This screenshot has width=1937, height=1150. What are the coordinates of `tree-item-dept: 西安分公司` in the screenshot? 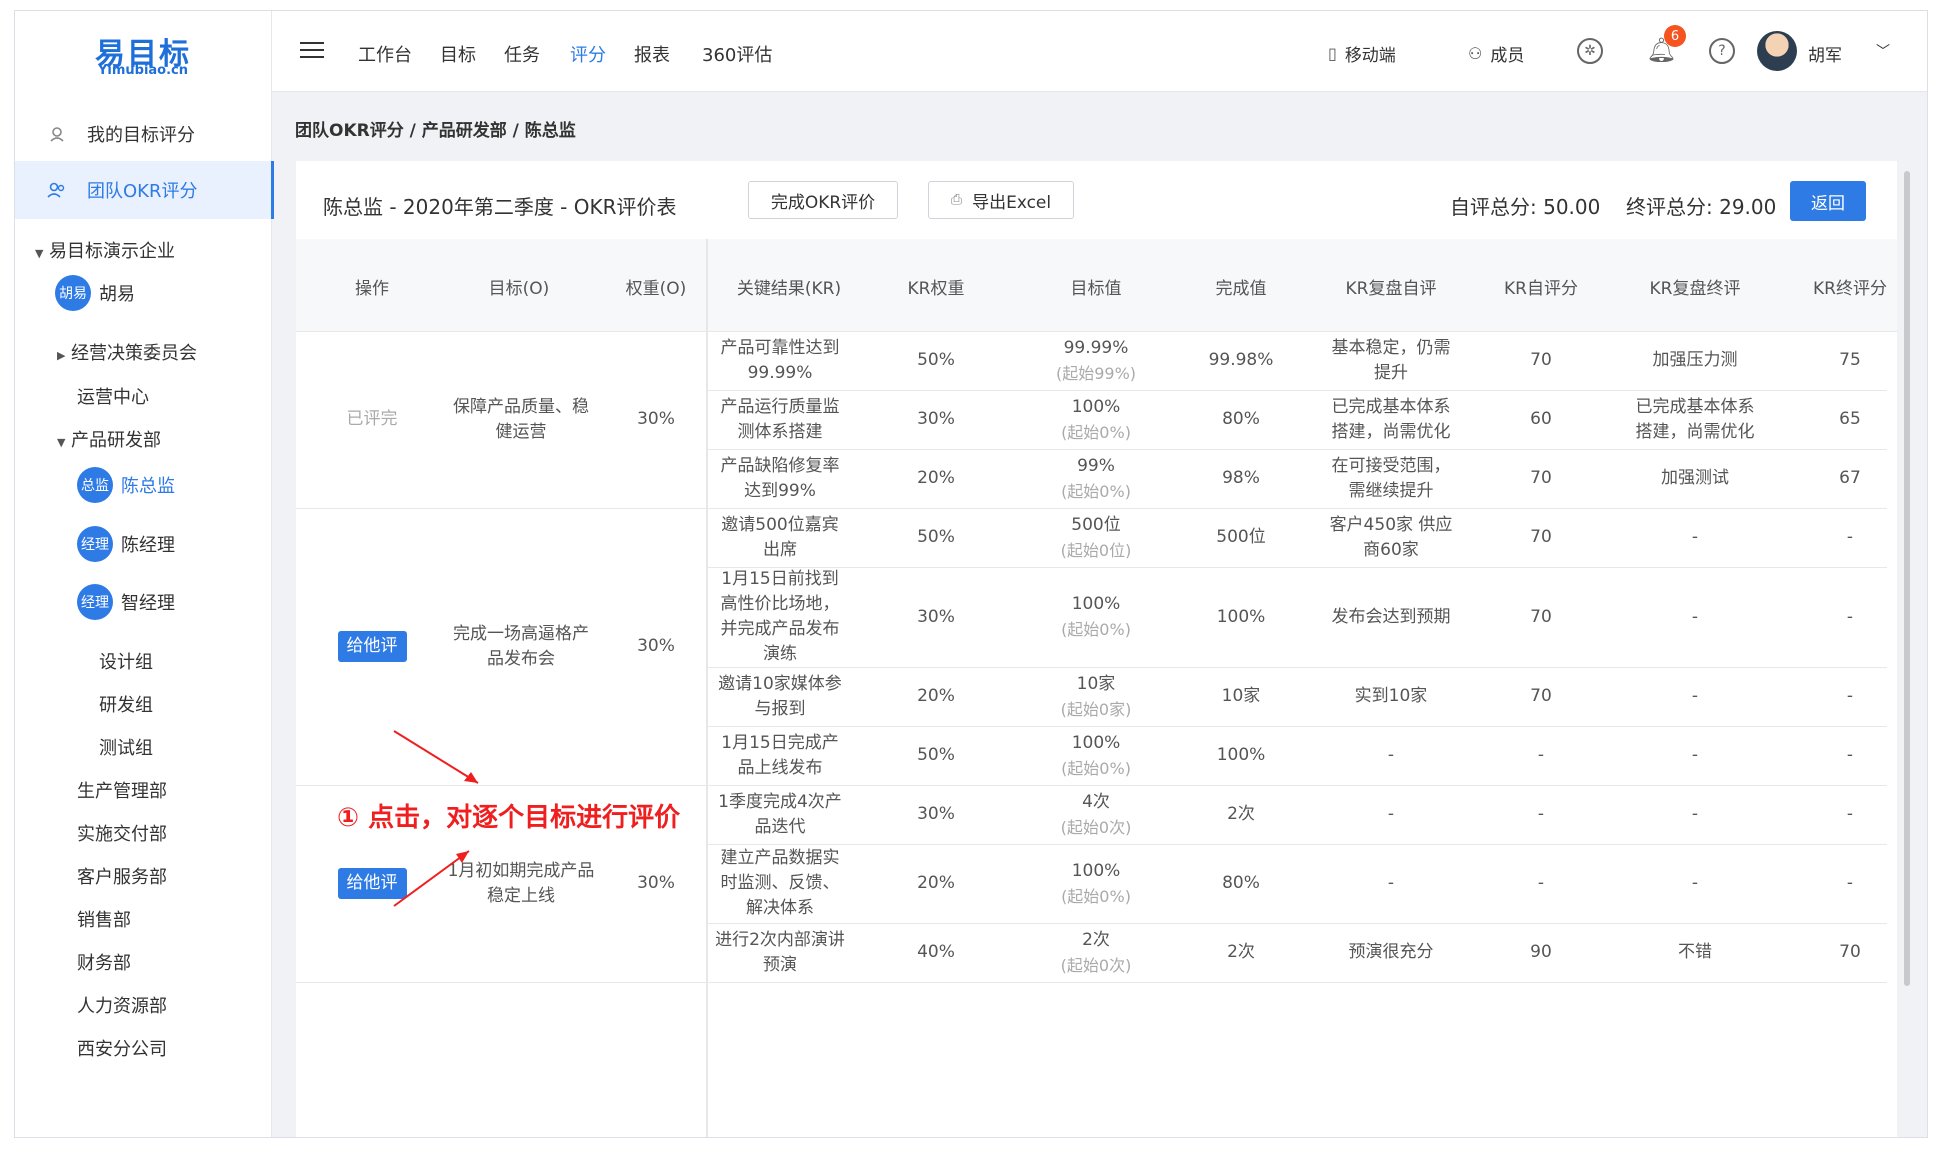 It's located at (122, 1048).